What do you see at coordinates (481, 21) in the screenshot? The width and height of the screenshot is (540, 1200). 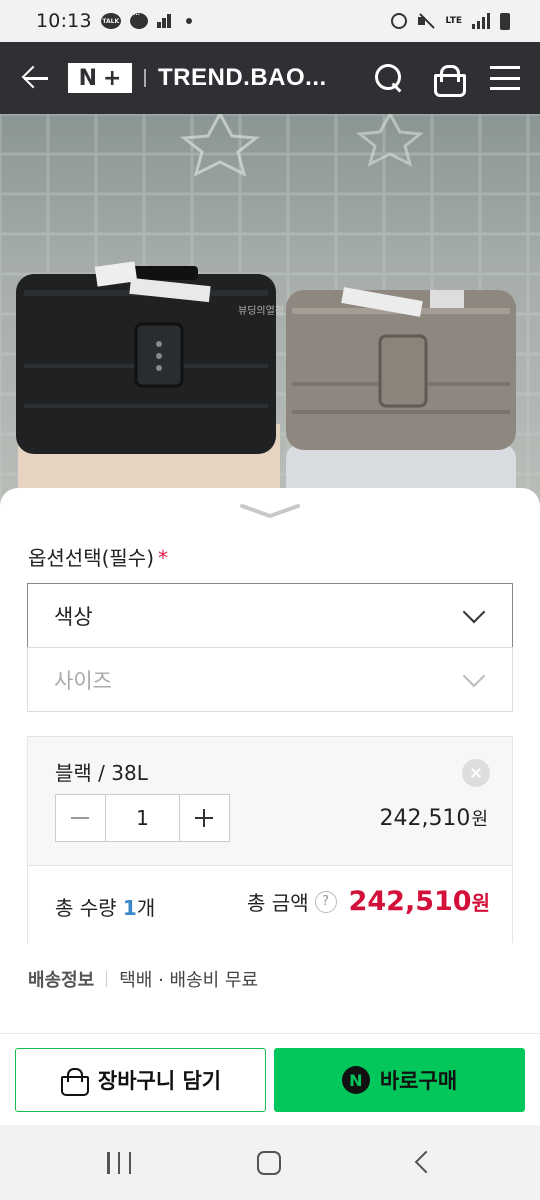 I see `signal-icon` at bounding box center [481, 21].